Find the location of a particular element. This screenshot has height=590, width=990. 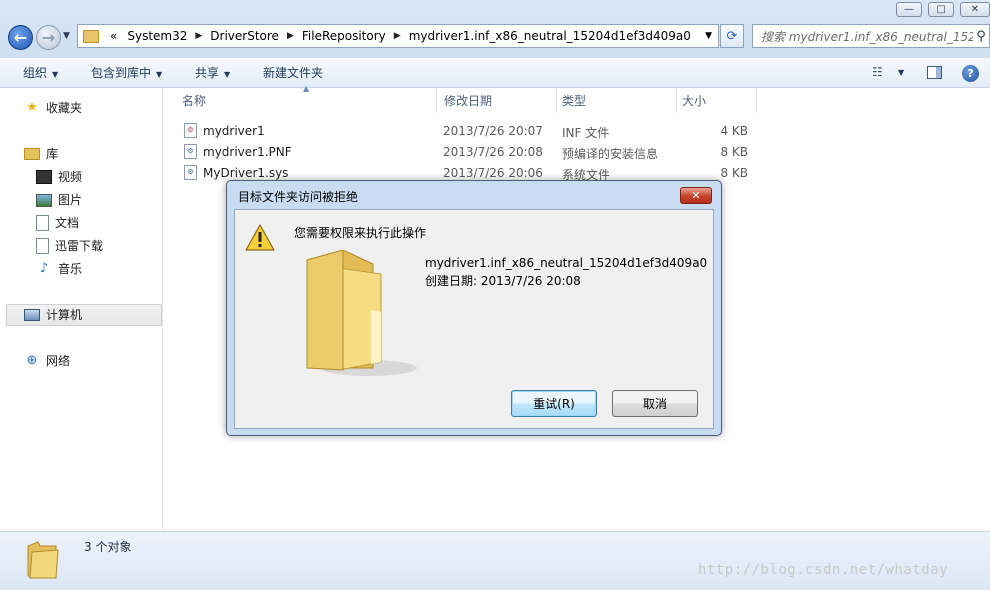

breadcrumb-driverstore: DriverStore is located at coordinates (244, 36).